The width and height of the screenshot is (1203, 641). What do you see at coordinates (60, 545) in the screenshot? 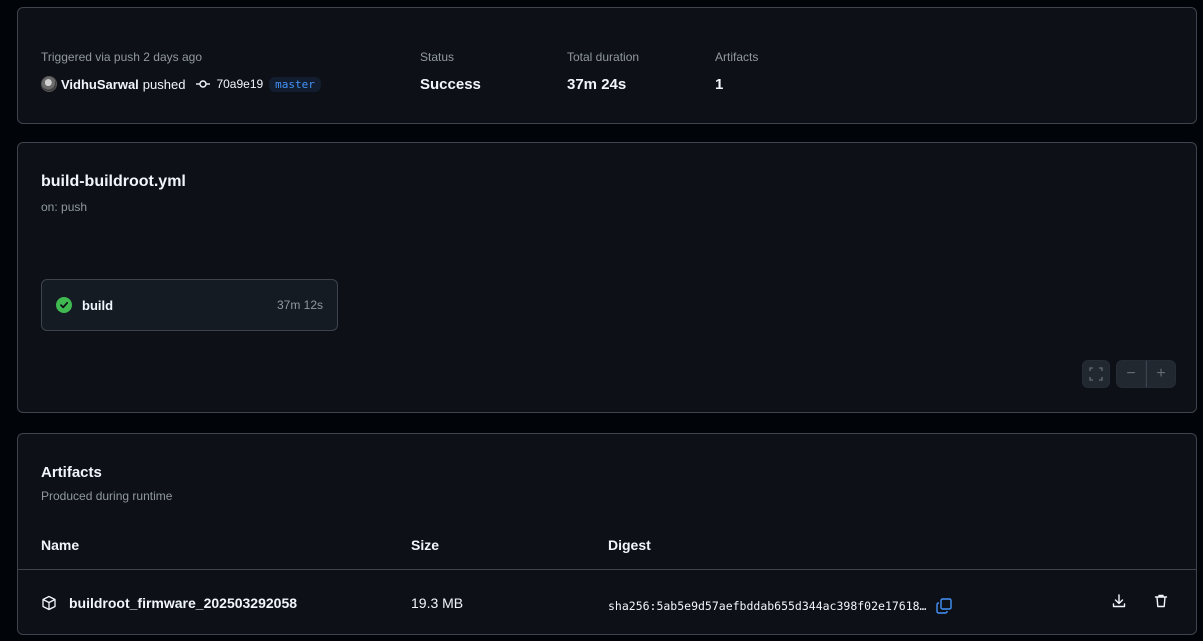
I see `column-header-name: Name` at bounding box center [60, 545].